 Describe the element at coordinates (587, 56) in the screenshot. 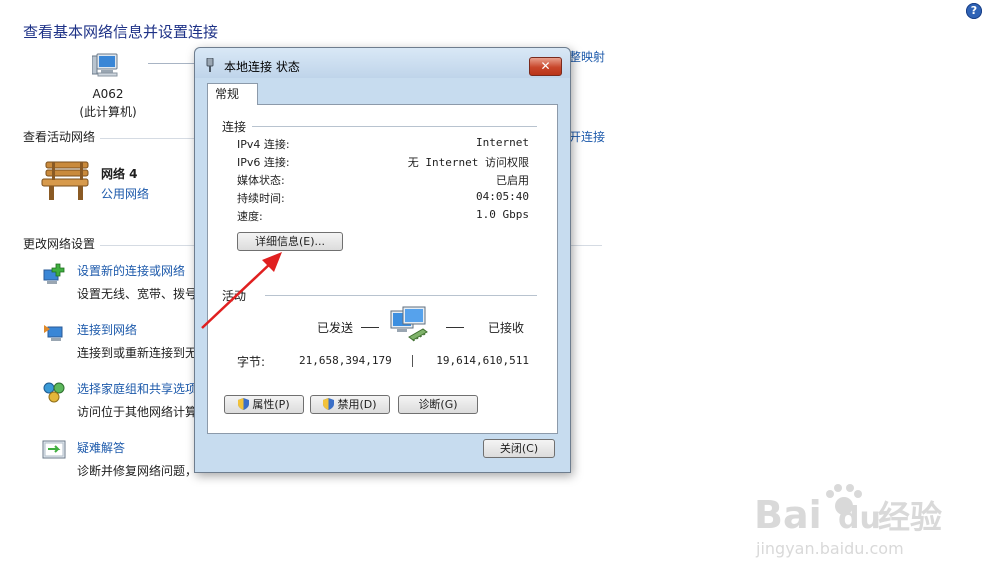

I see `link-full-map: 整映射` at that location.